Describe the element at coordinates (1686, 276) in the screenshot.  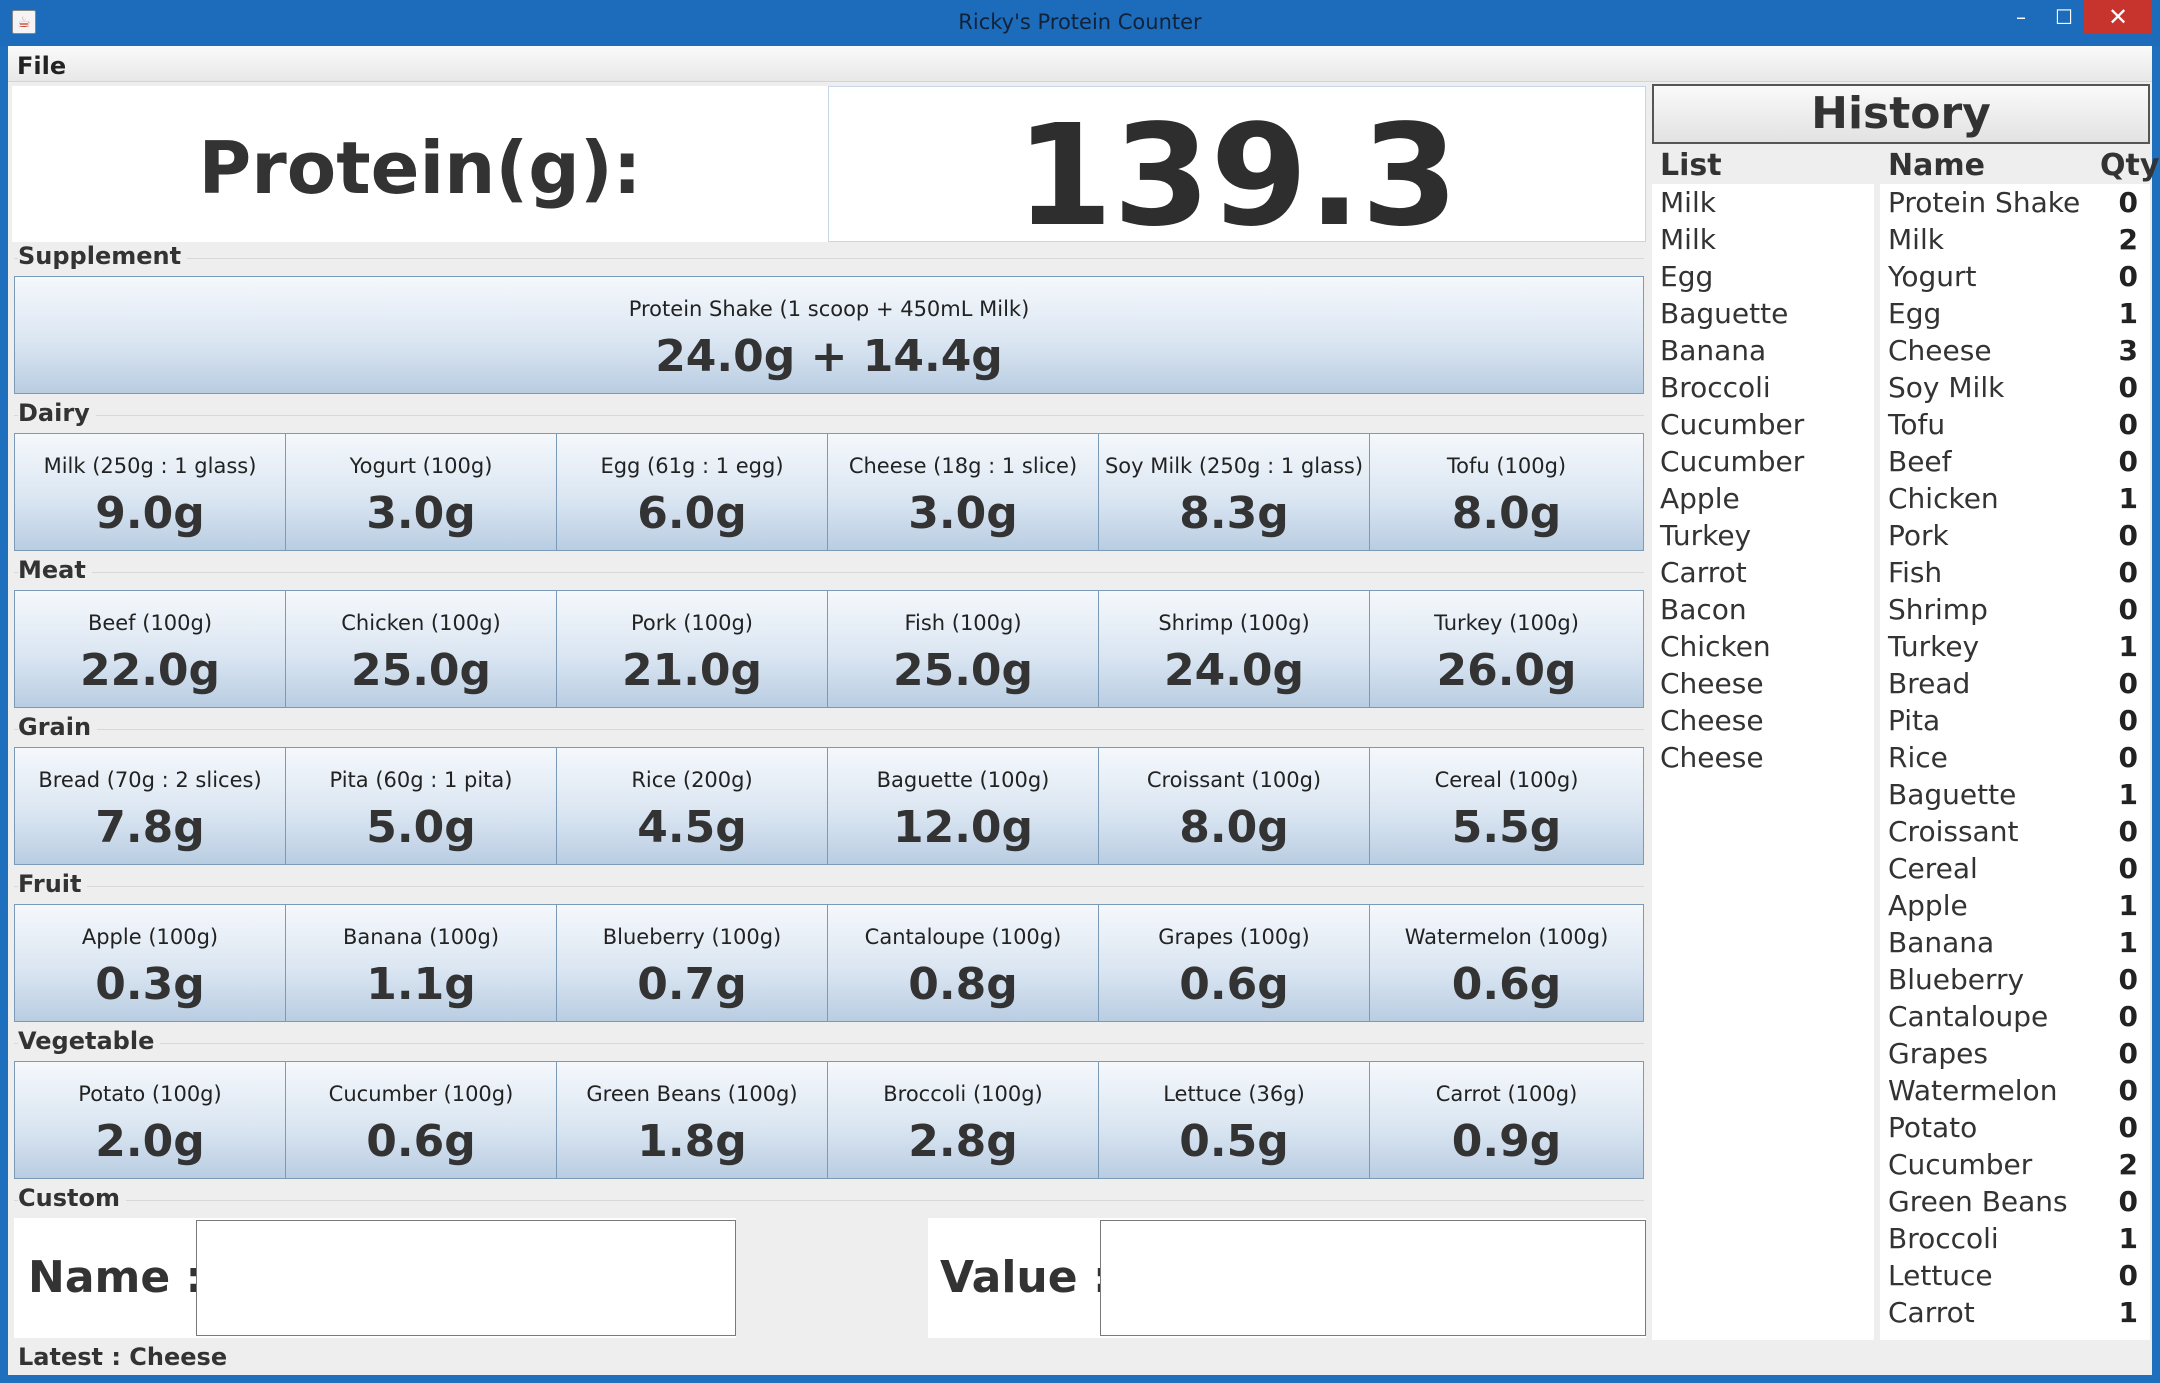
I see `list-item: Egg` at that location.